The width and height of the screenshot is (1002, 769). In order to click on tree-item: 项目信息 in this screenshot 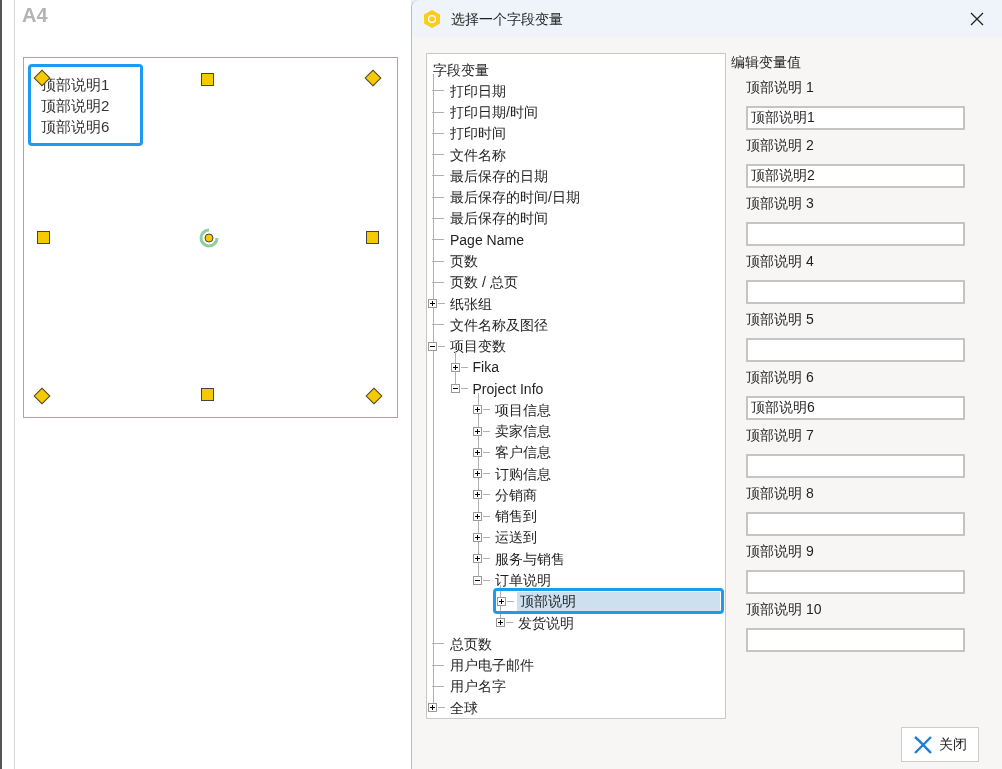, I will do `click(512, 410)`.